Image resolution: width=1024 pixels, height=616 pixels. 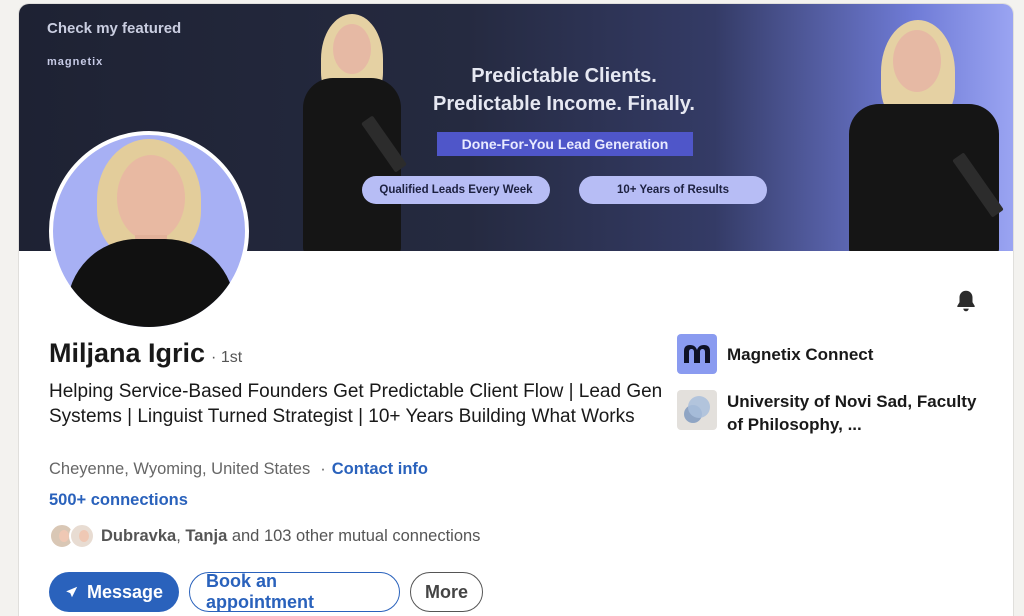 I want to click on profile-avatar, so click(x=149, y=231).